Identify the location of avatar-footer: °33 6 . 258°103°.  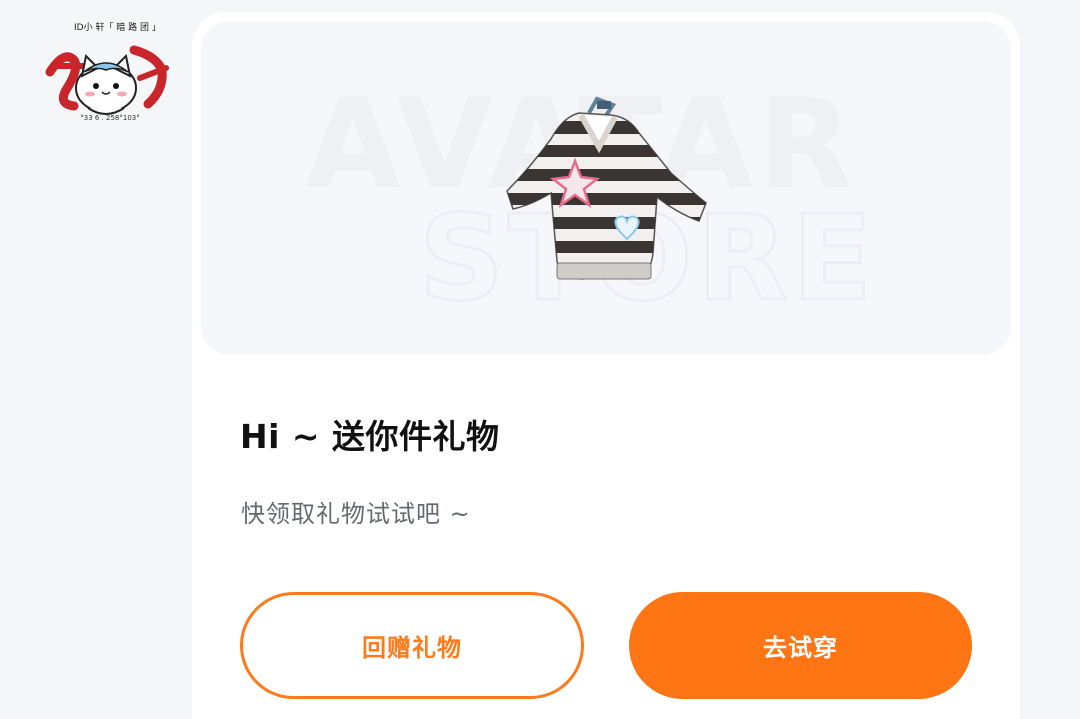
(110, 118).